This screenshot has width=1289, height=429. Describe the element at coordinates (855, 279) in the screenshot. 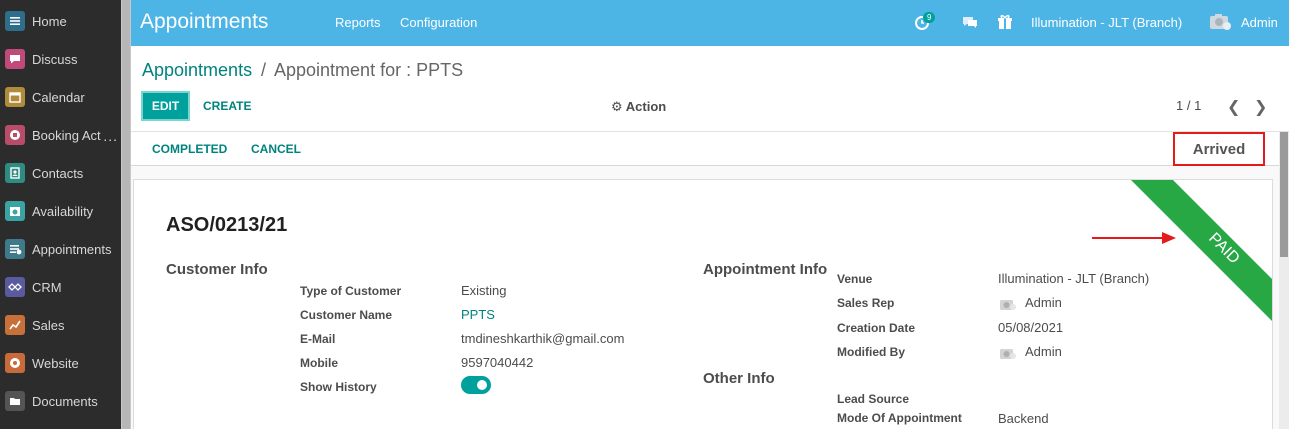

I see `venue-label: Venue` at that location.